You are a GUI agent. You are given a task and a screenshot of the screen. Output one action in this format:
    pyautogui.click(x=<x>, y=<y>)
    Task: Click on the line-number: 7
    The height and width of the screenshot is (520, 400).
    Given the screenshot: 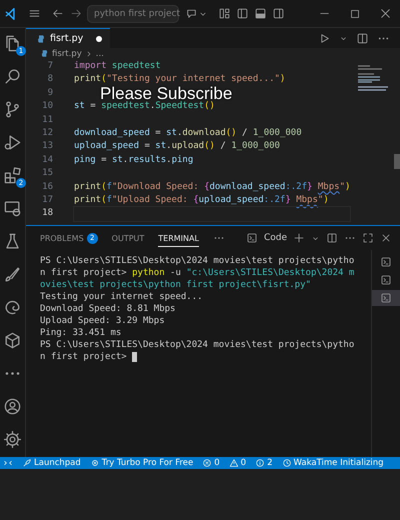 What is the action you would take?
    pyautogui.click(x=50, y=66)
    